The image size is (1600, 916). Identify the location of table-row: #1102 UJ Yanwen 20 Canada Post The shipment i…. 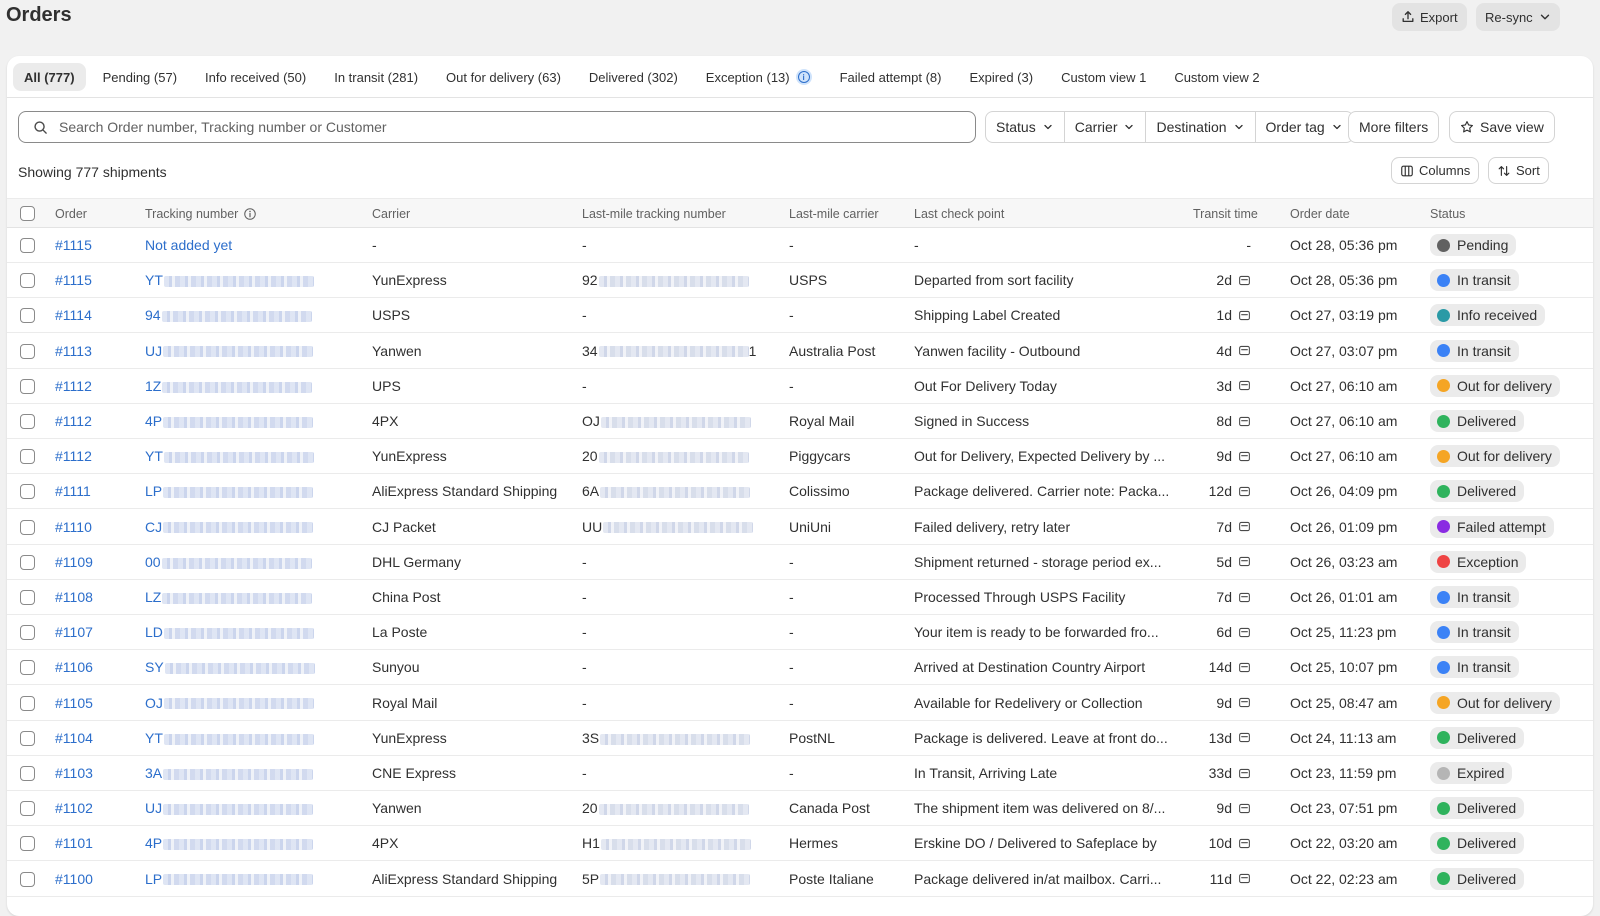
(800, 809).